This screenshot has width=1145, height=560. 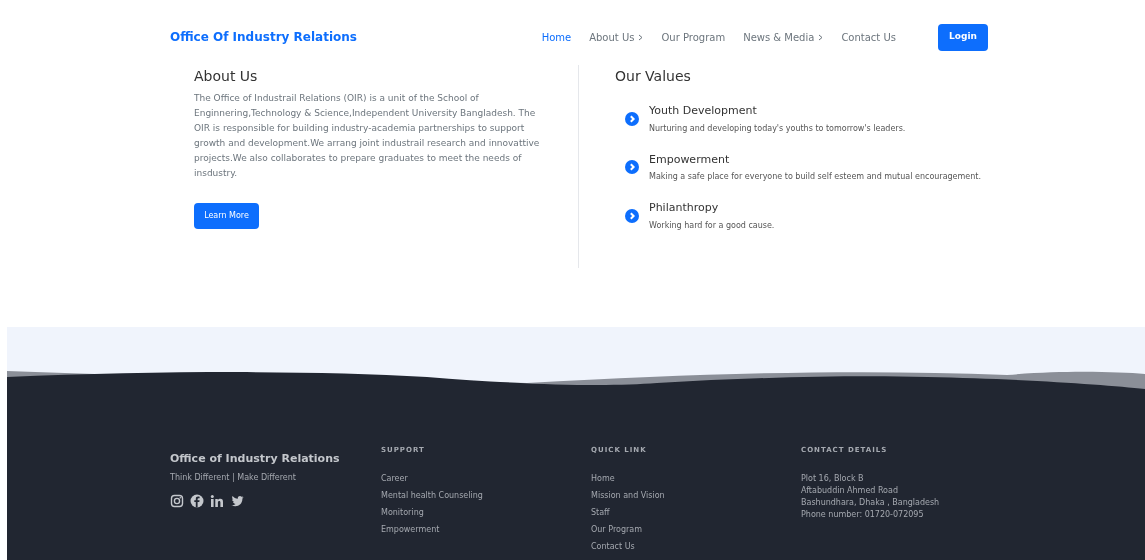 I want to click on footer-title: Office of Industry Relations, so click(x=255, y=459).